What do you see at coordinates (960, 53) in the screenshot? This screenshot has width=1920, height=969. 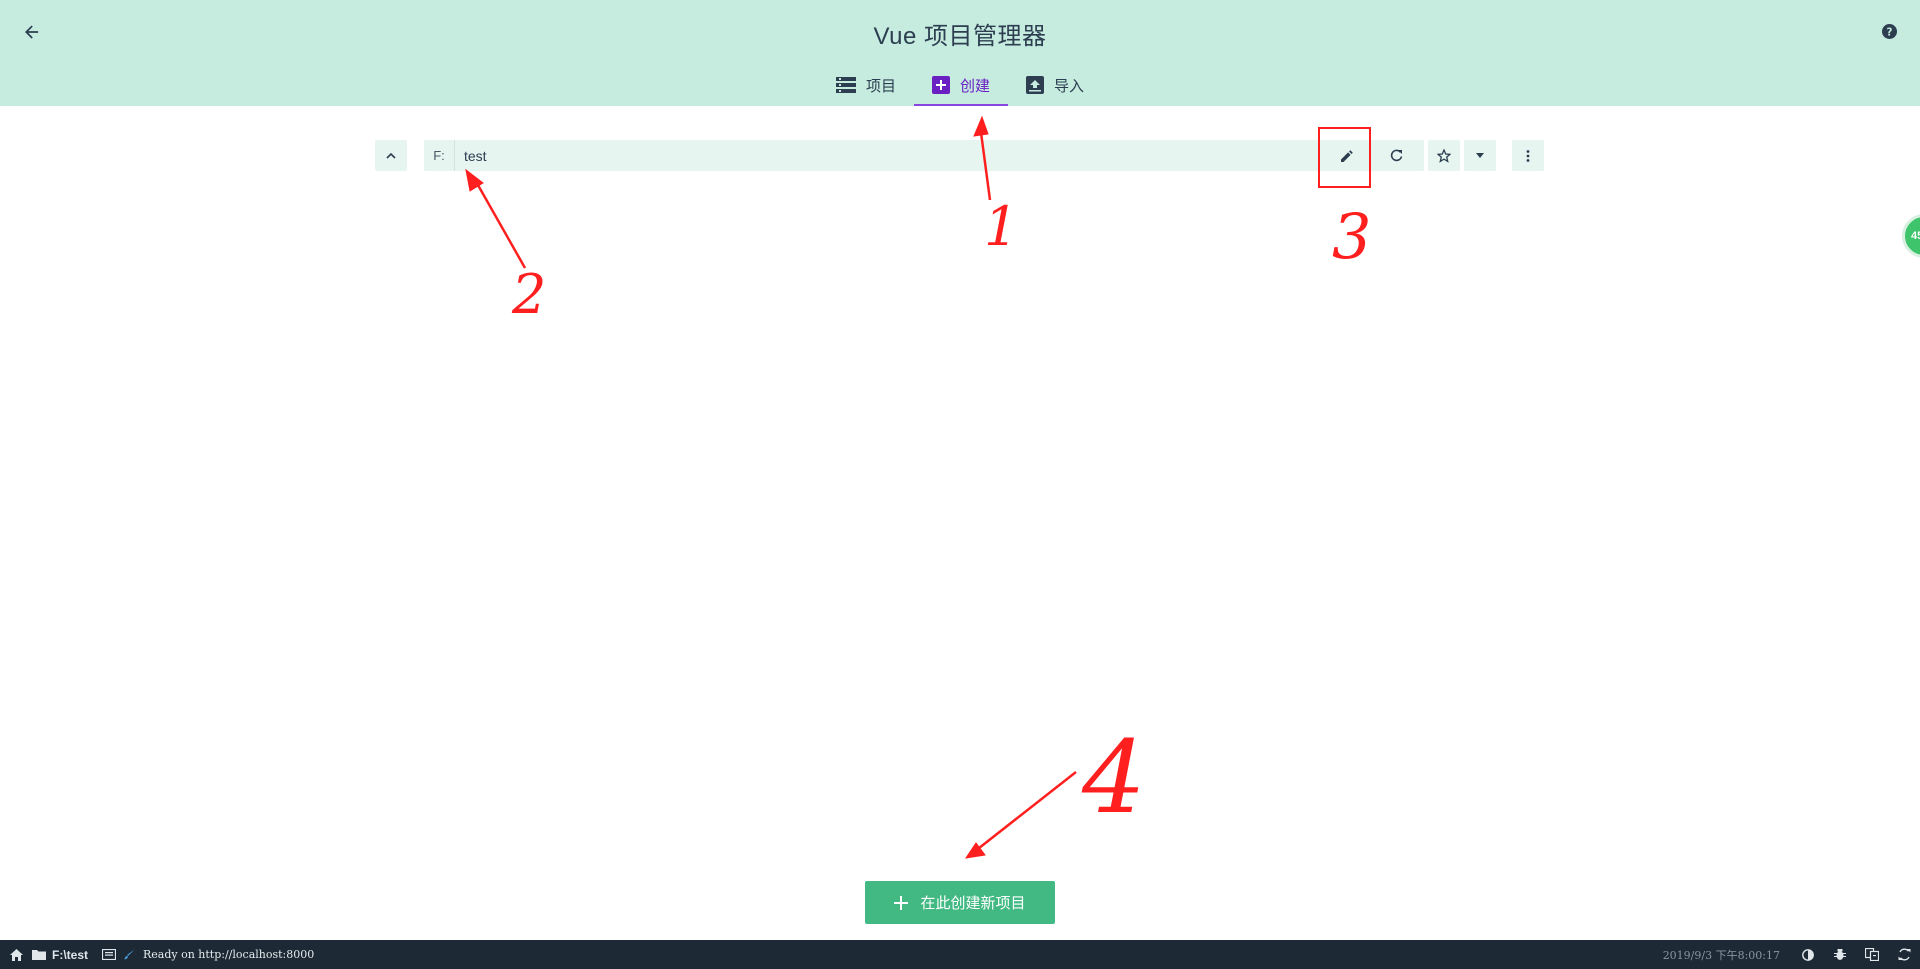 I see `app-header: Vue 项目管理器 ? 项目 创建 导入` at bounding box center [960, 53].